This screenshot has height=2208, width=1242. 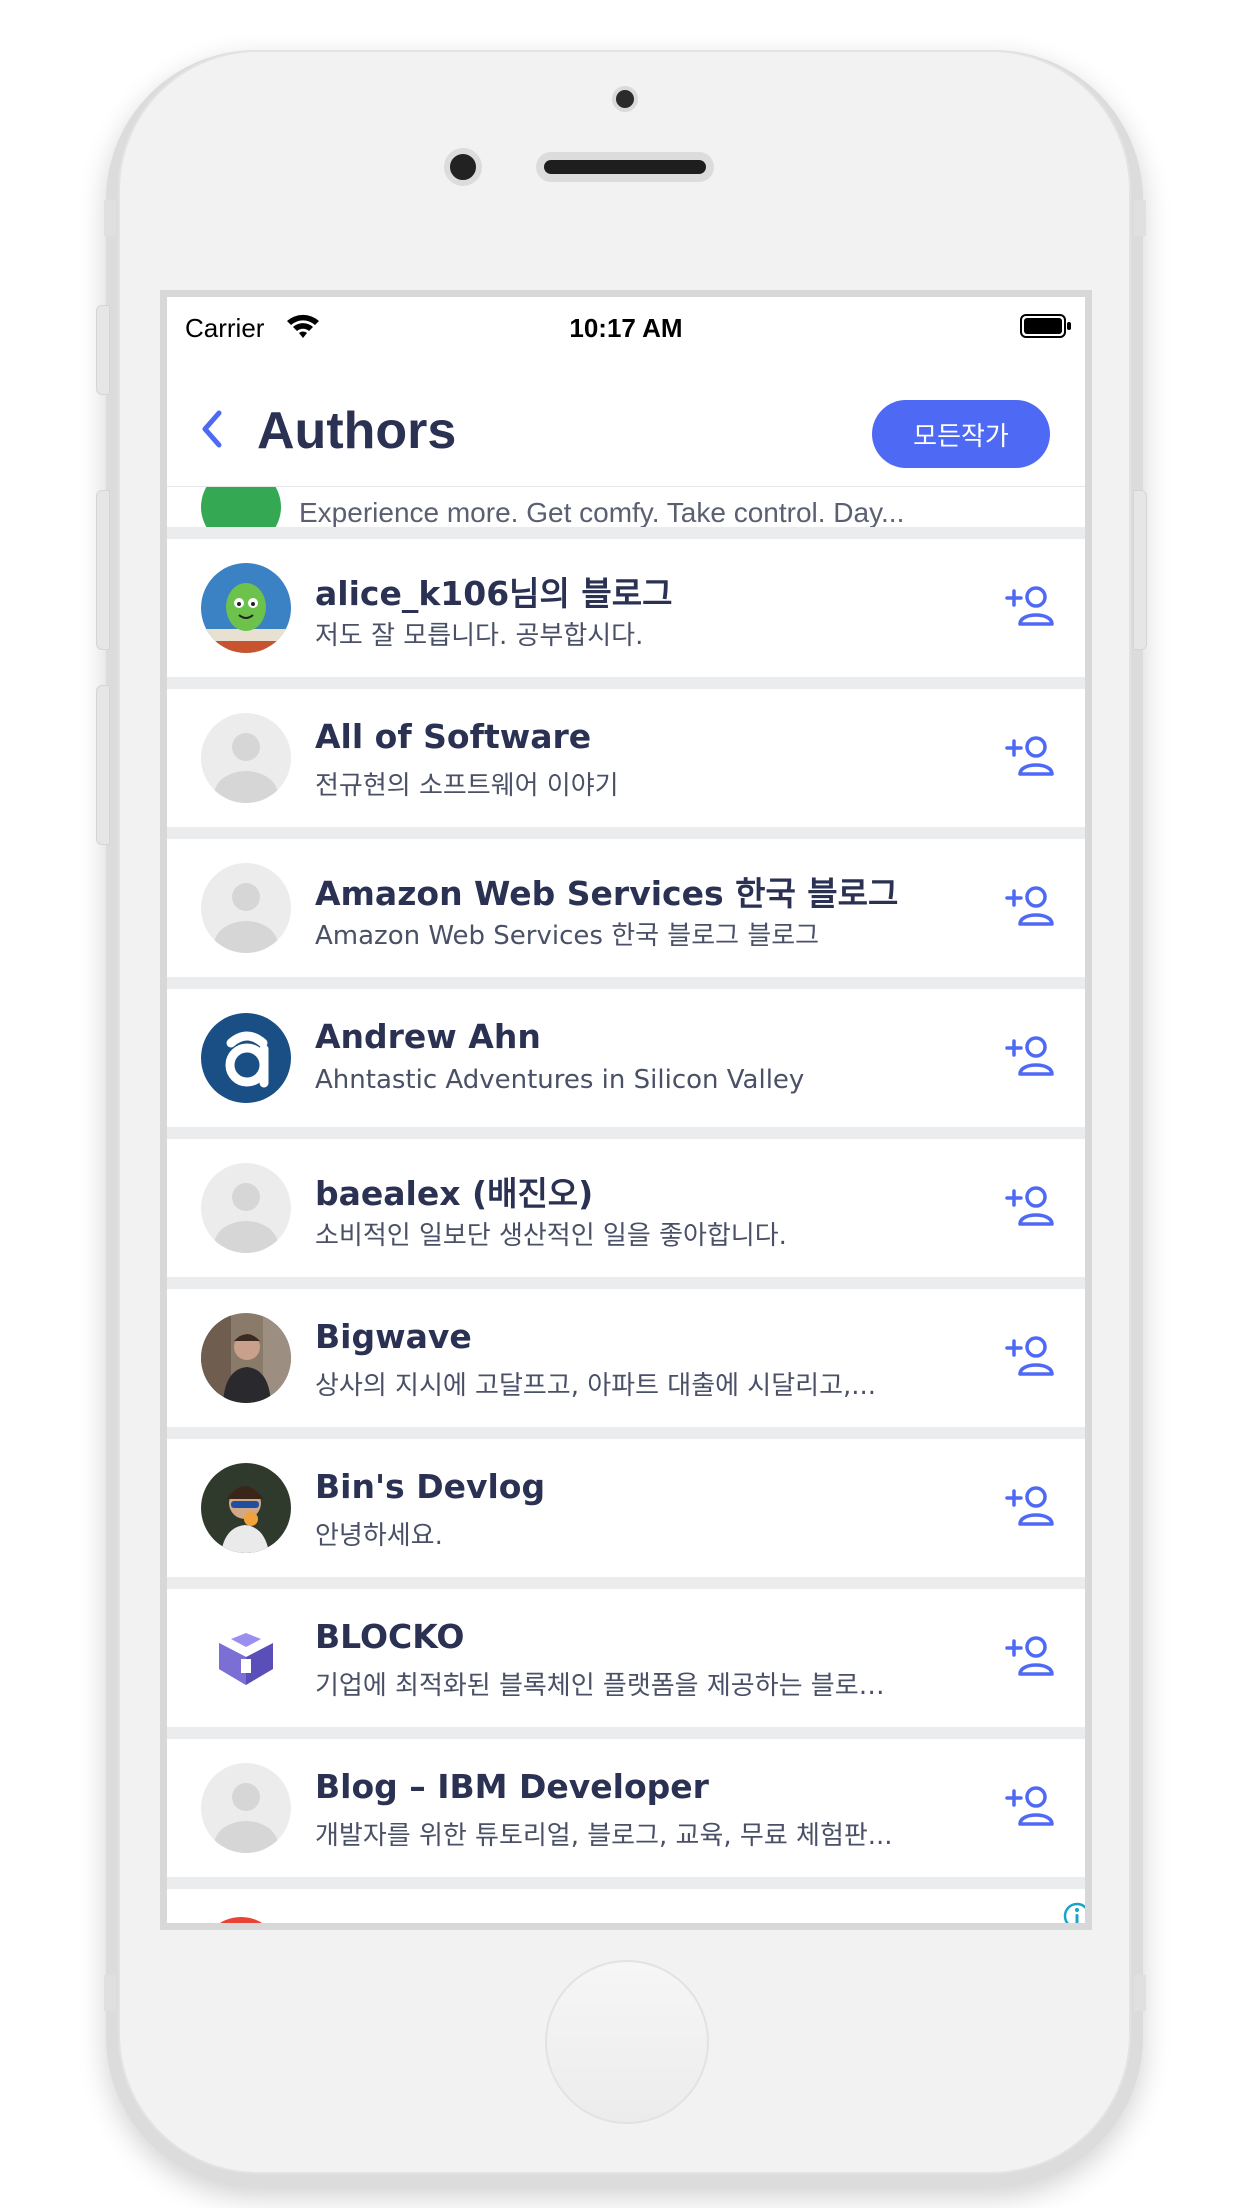 I want to click on volume-up-button, so click(x=103, y=570).